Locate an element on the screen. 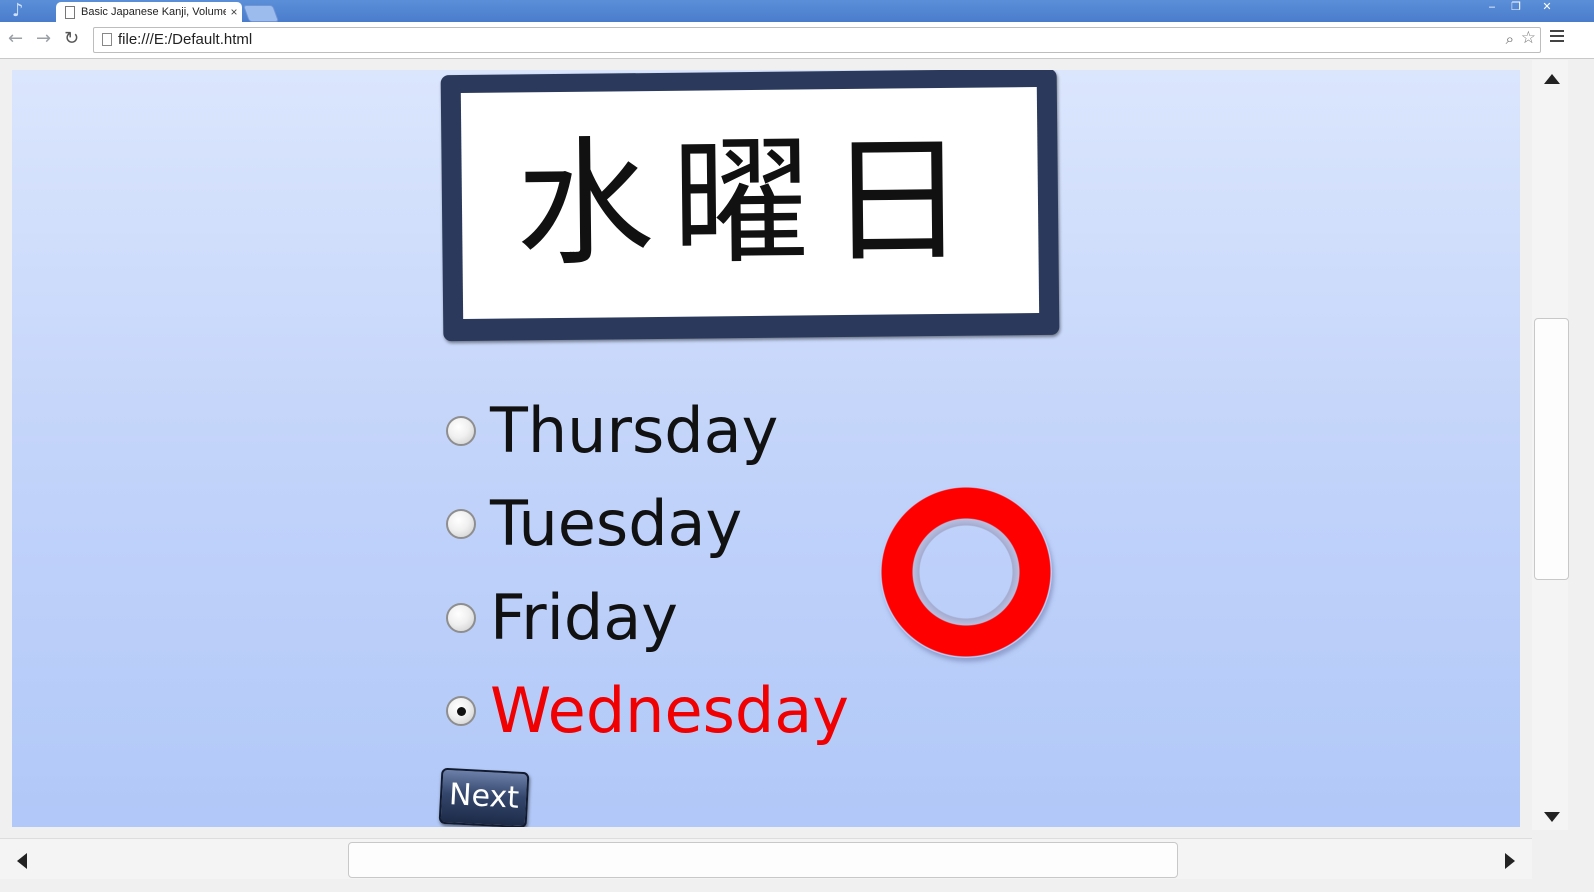 Image resolution: width=1594 pixels, height=892 pixels. choice-label-correct: Wednesday is located at coordinates (669, 711).